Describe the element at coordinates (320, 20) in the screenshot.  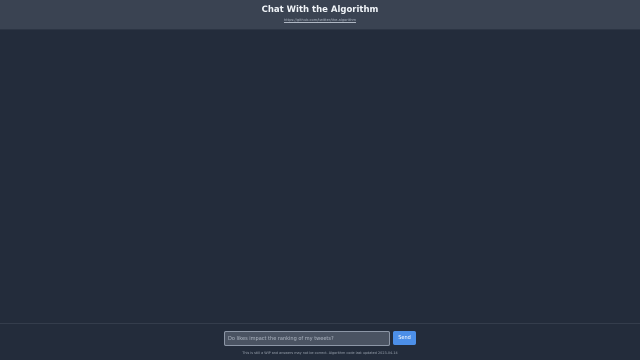
I see `repo-link: https://github.com/twitter/the-algorithm` at that location.